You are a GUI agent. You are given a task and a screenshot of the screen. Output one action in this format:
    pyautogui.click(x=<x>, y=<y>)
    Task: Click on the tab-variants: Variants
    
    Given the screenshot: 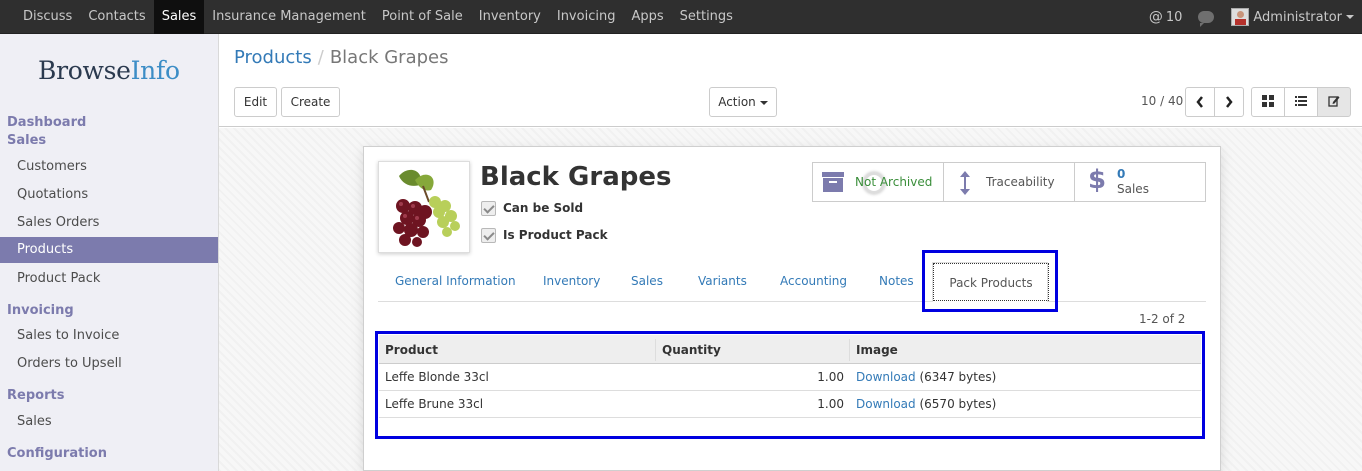 What is the action you would take?
    pyautogui.click(x=722, y=281)
    